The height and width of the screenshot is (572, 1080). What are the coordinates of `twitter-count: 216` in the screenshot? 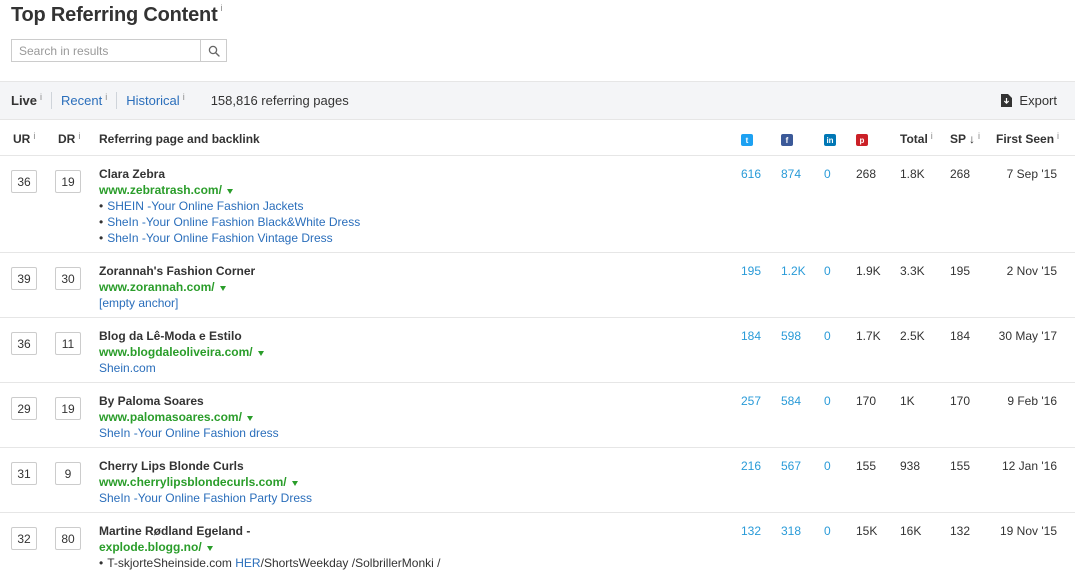 It's located at (751, 466).